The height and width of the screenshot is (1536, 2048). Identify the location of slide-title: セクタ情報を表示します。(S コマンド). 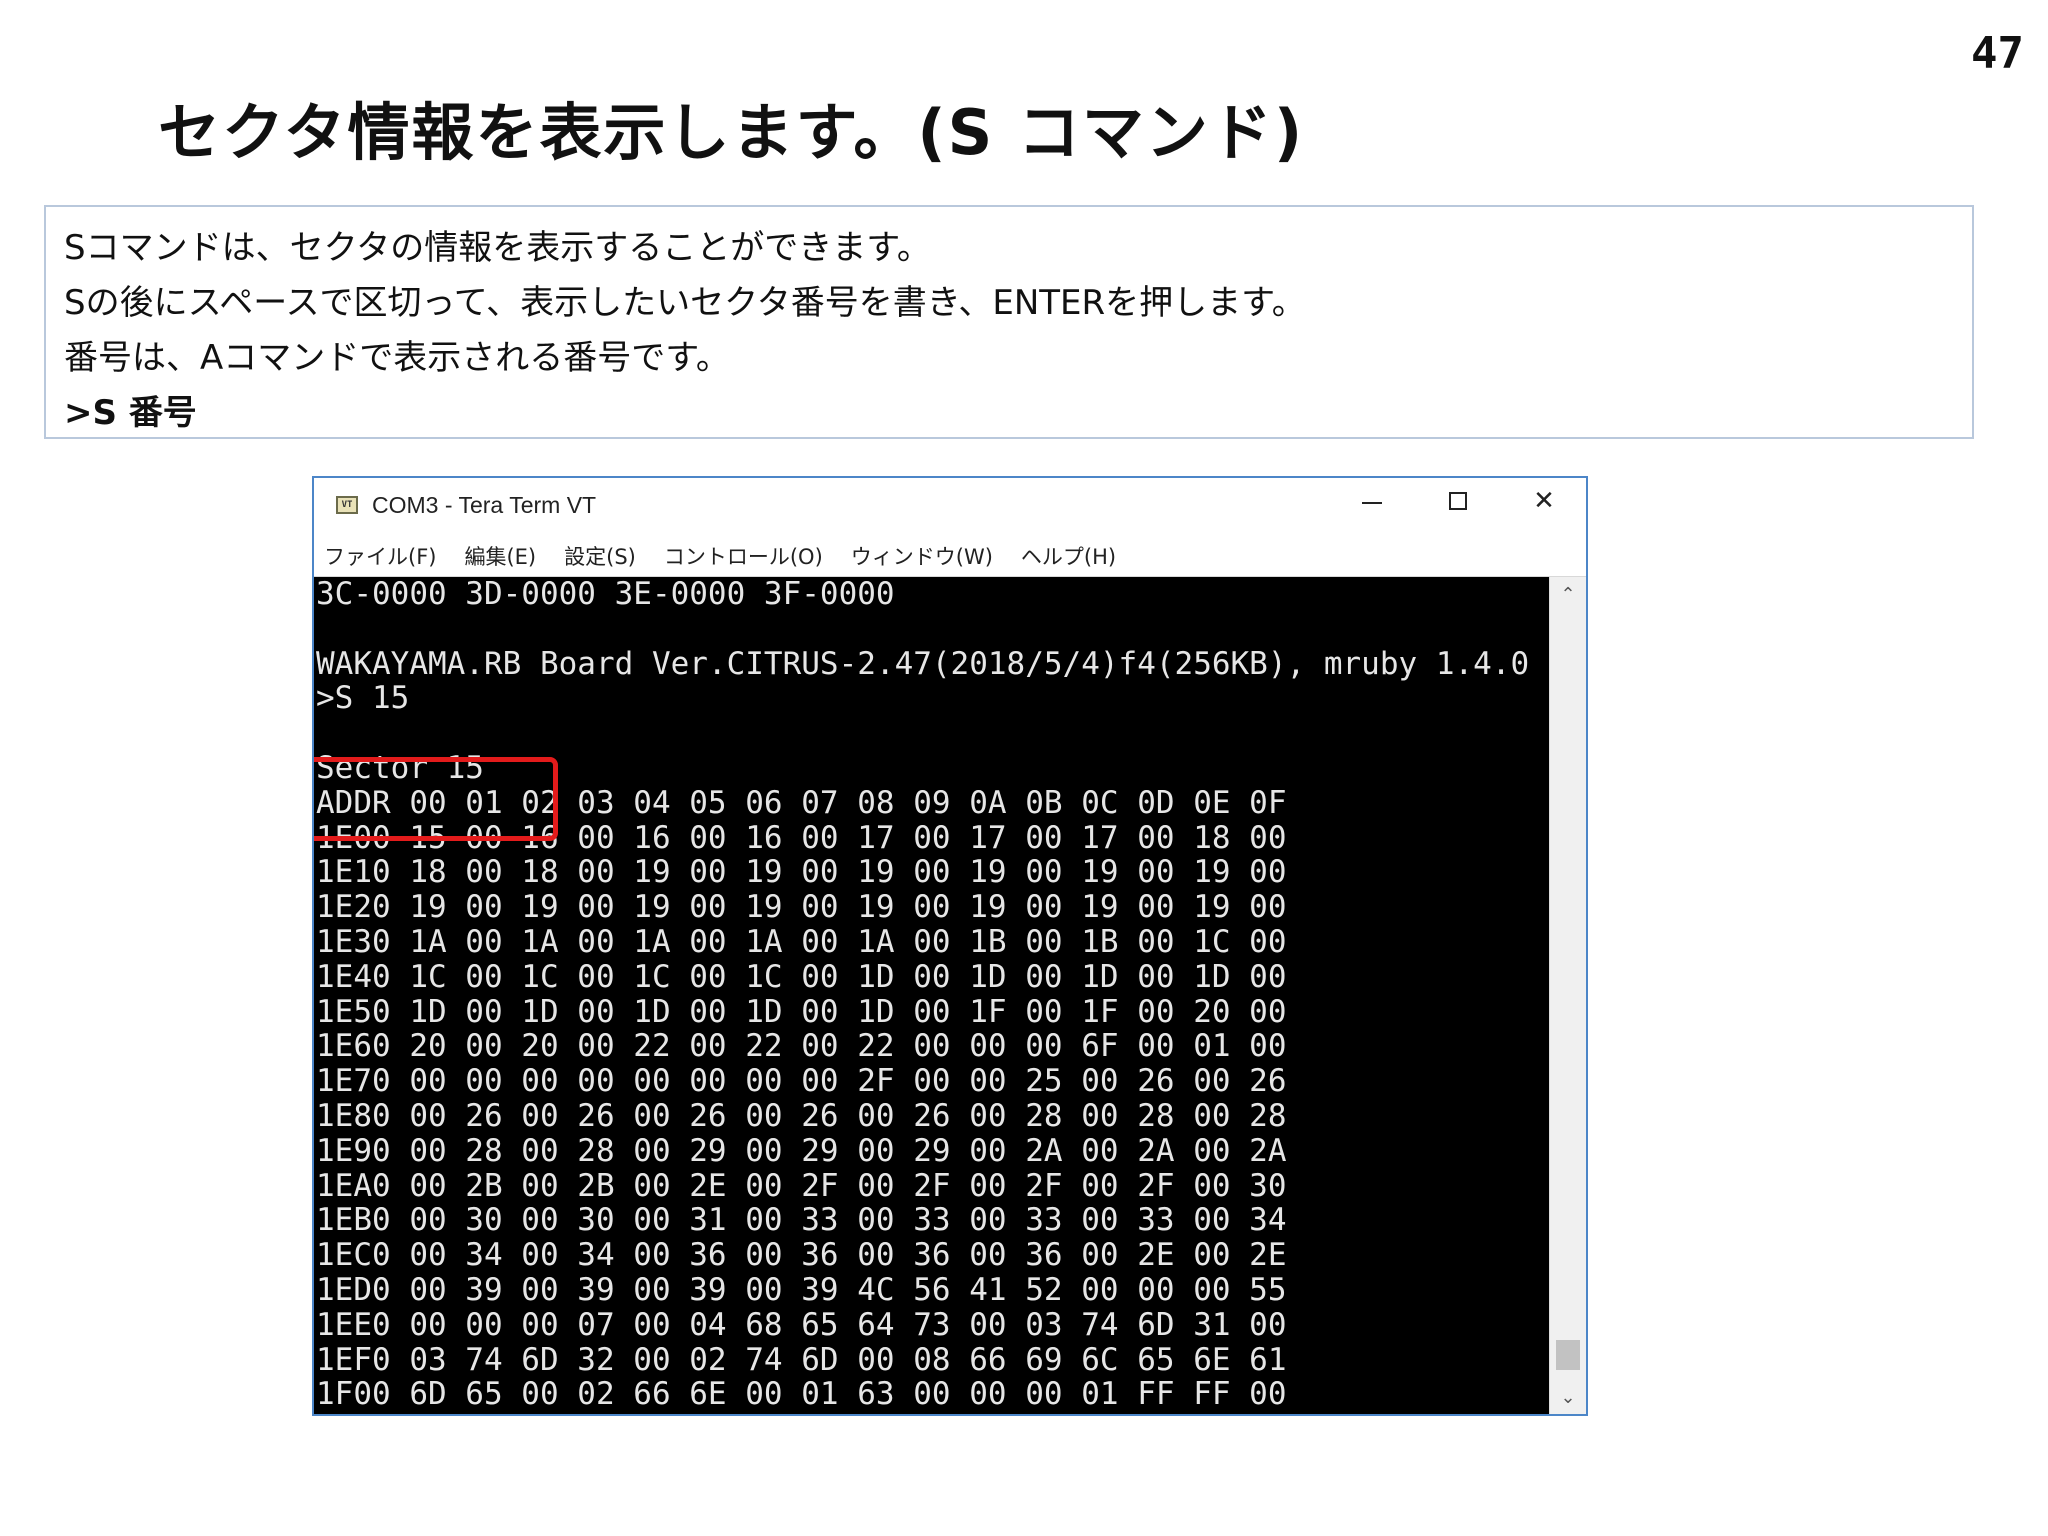
(731, 132).